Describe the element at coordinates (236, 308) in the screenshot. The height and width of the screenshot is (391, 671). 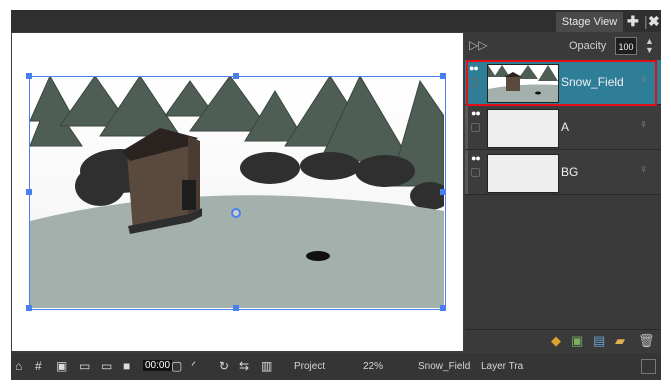
I see `resize-handle-bc` at that location.